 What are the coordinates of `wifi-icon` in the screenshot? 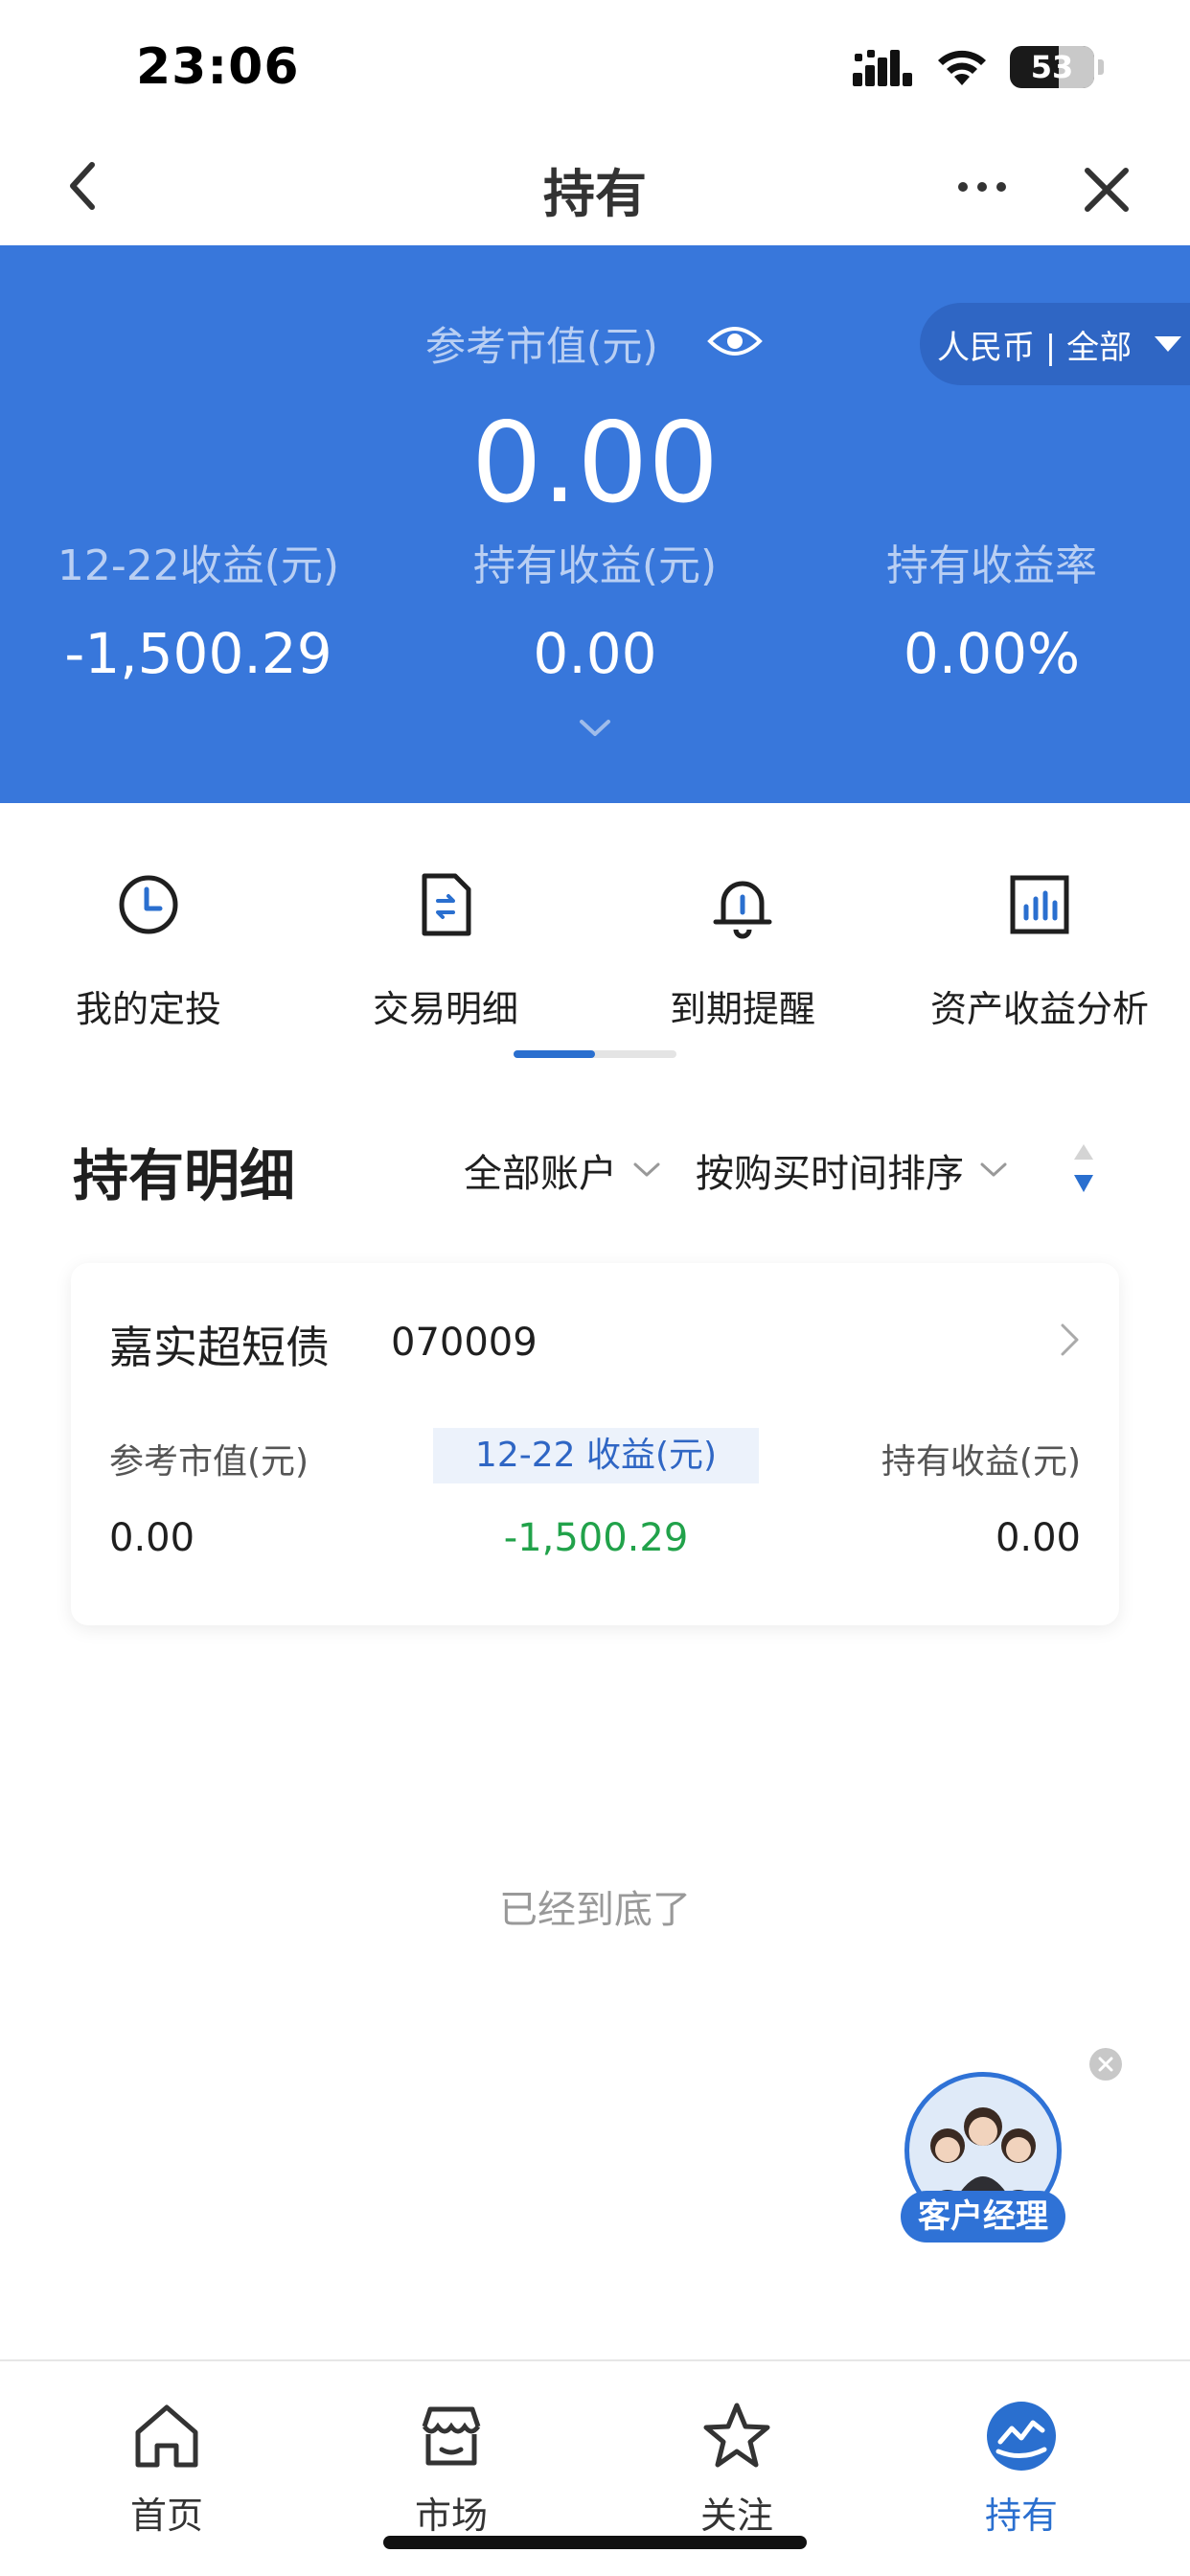 It's located at (962, 67).